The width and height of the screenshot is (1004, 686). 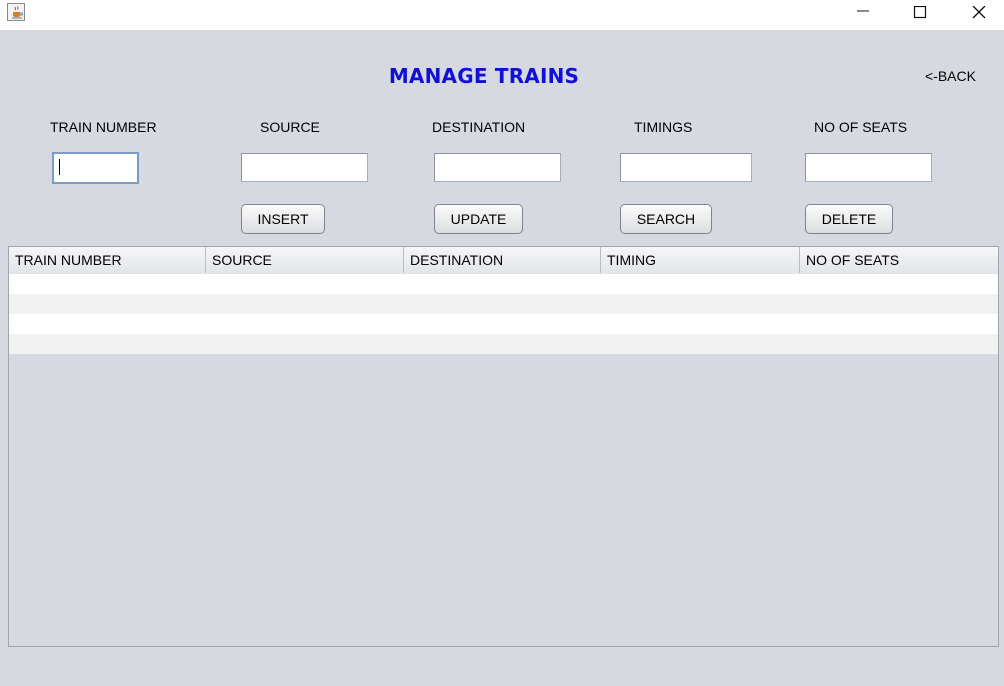 I want to click on maximize-icon, so click(x=920, y=12).